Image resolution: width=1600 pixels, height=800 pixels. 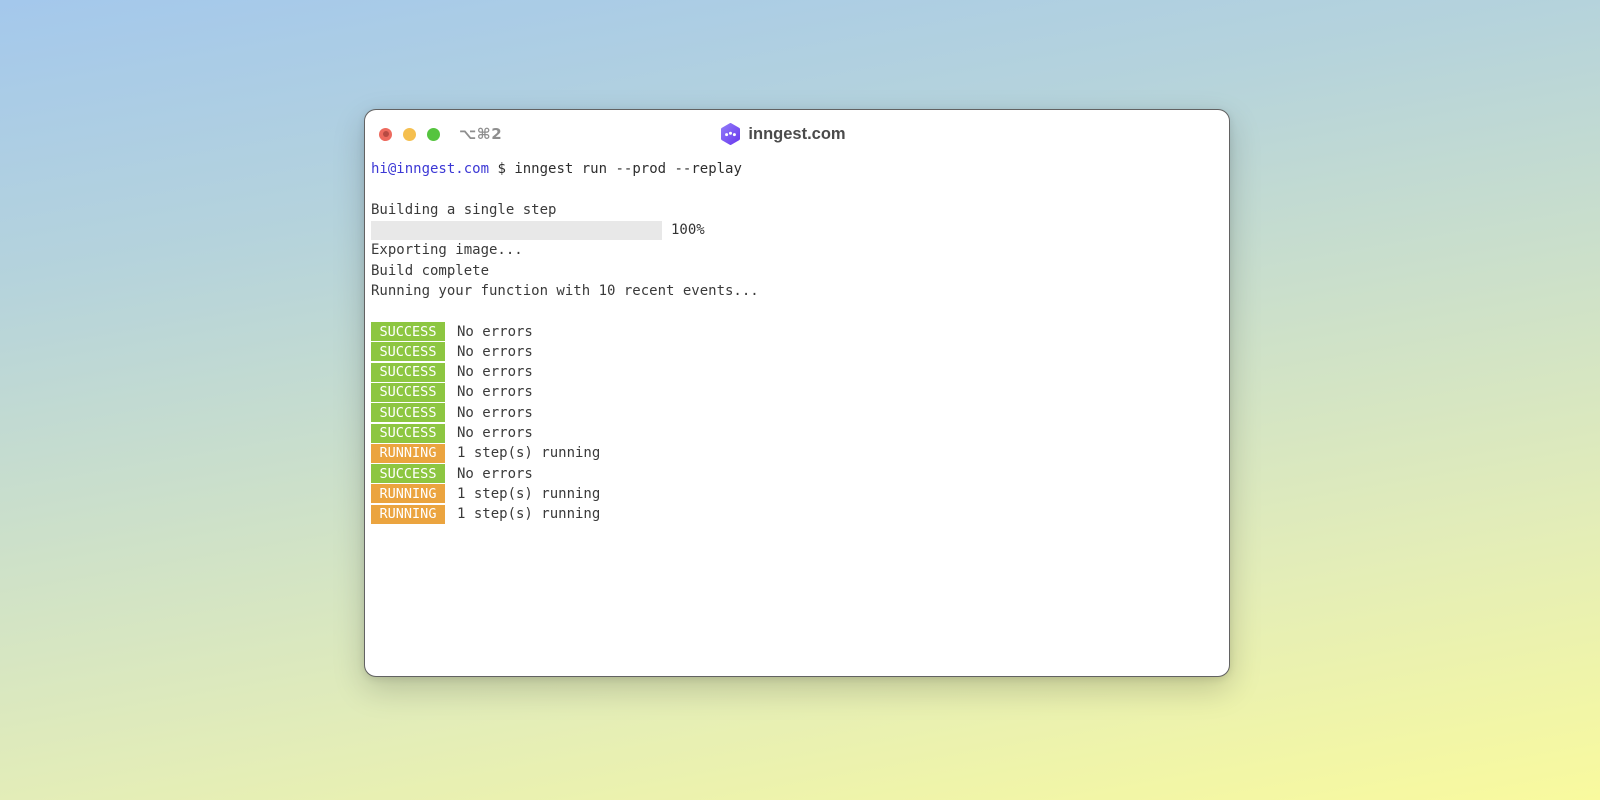 I want to click on tab-shortcut-label: ⌥⌘2, so click(x=481, y=134).